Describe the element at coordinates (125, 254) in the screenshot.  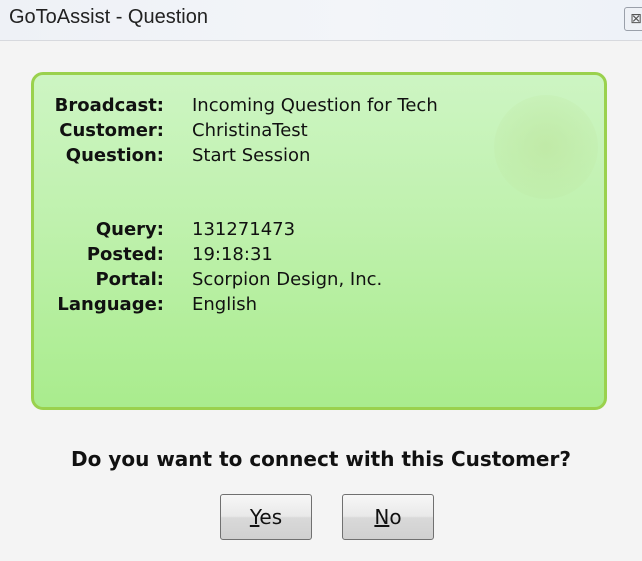
I see `detail-label: Posted:` at that location.